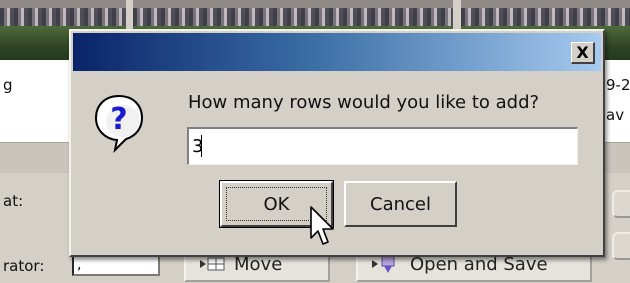  Describe the element at coordinates (212, 264) in the screenshot. I see `move-rows-icon` at that location.